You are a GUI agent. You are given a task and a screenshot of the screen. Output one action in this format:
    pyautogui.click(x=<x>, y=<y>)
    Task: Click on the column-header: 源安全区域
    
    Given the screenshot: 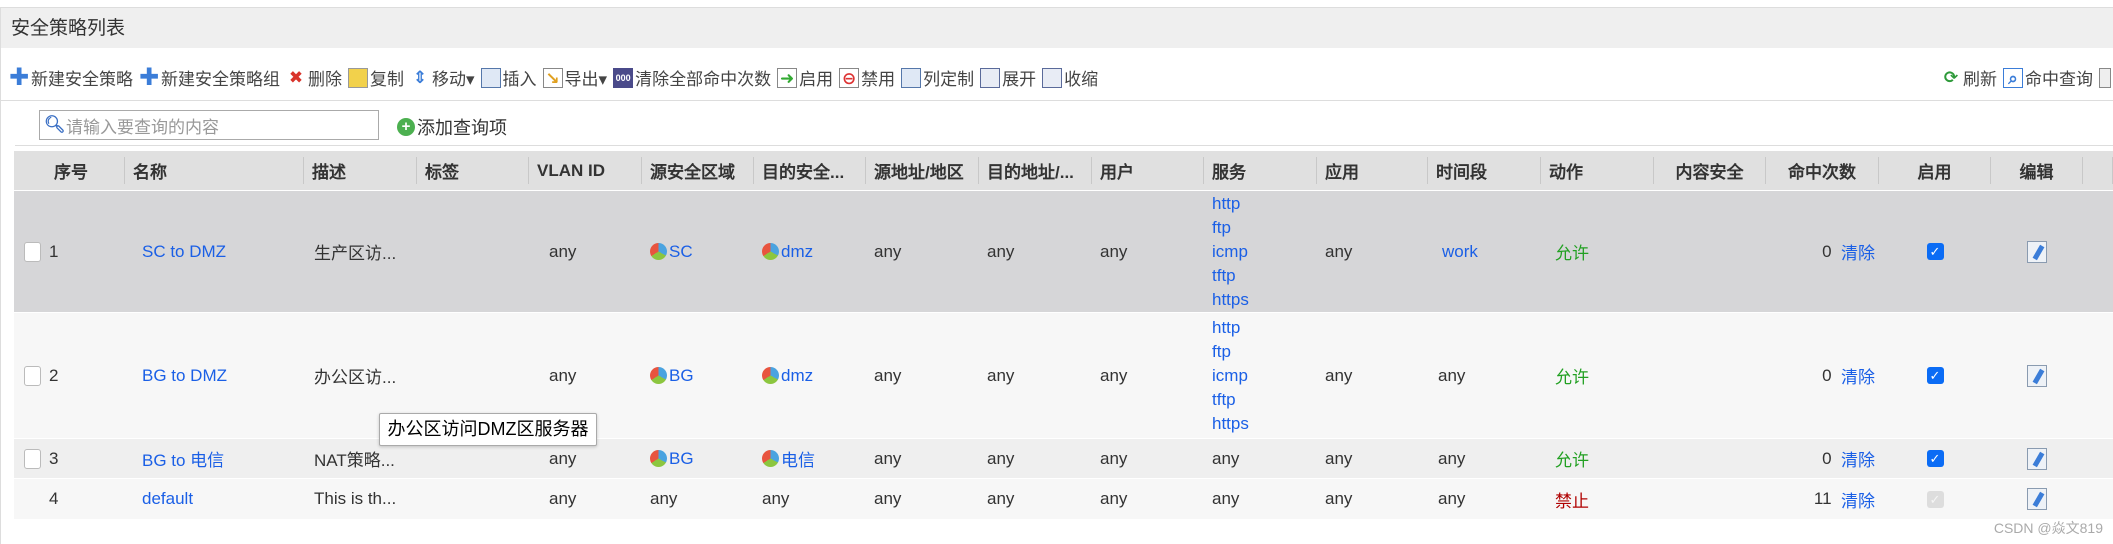 What is the action you would take?
    pyautogui.click(x=698, y=170)
    